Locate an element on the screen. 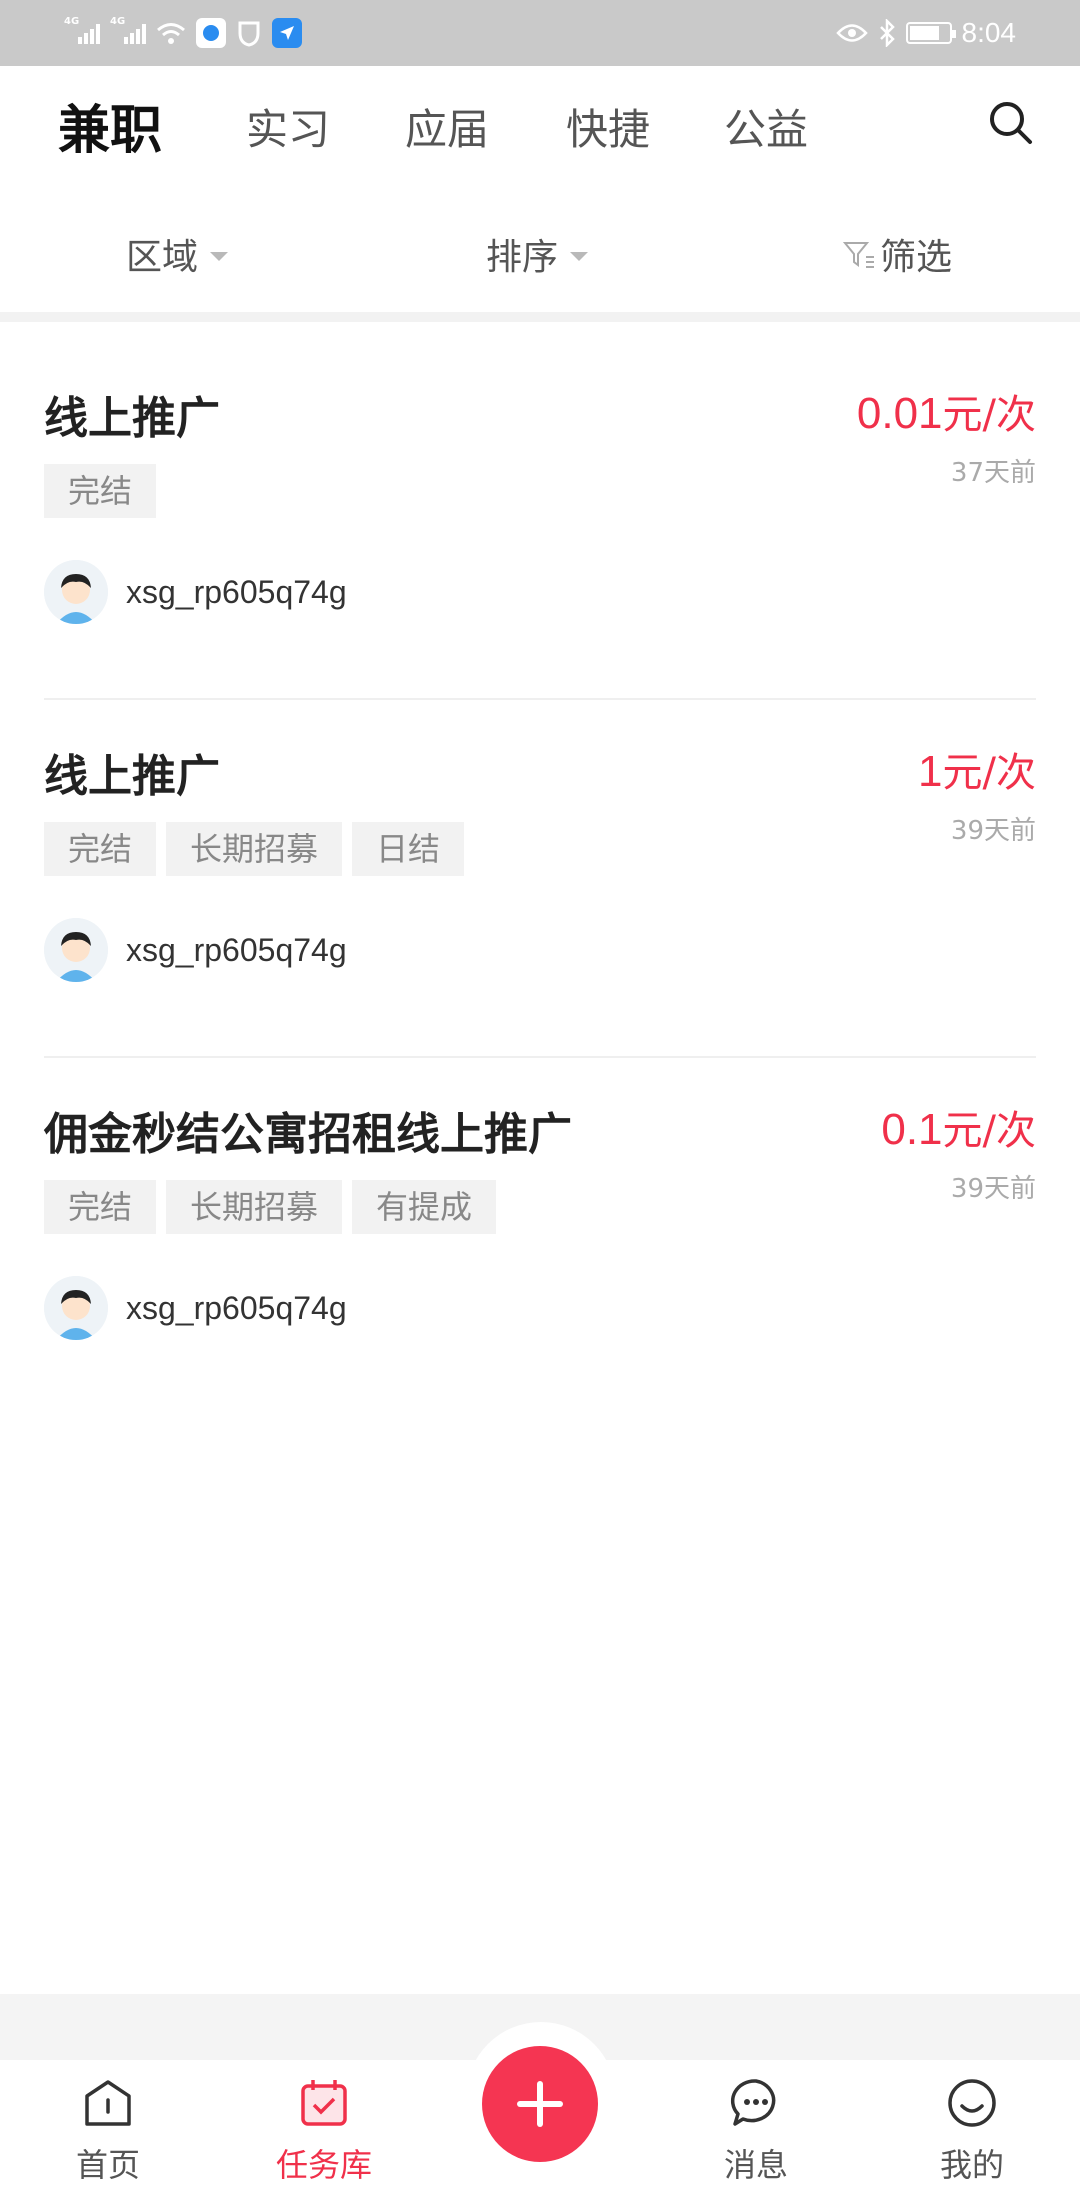 This screenshot has height=2204, width=1080. job-item: 线上推广 0.01元/次 37天前 完结 xsg_rp605q74g is located at coordinates (540, 521).